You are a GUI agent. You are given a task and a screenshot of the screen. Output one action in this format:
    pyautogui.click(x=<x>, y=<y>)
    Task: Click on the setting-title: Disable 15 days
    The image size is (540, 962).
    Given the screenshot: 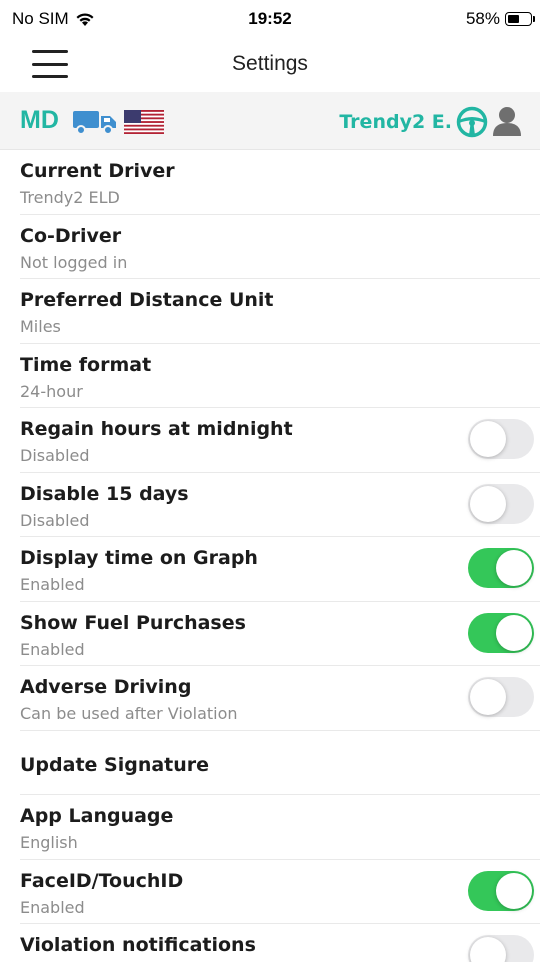 What is the action you would take?
    pyautogui.click(x=104, y=493)
    